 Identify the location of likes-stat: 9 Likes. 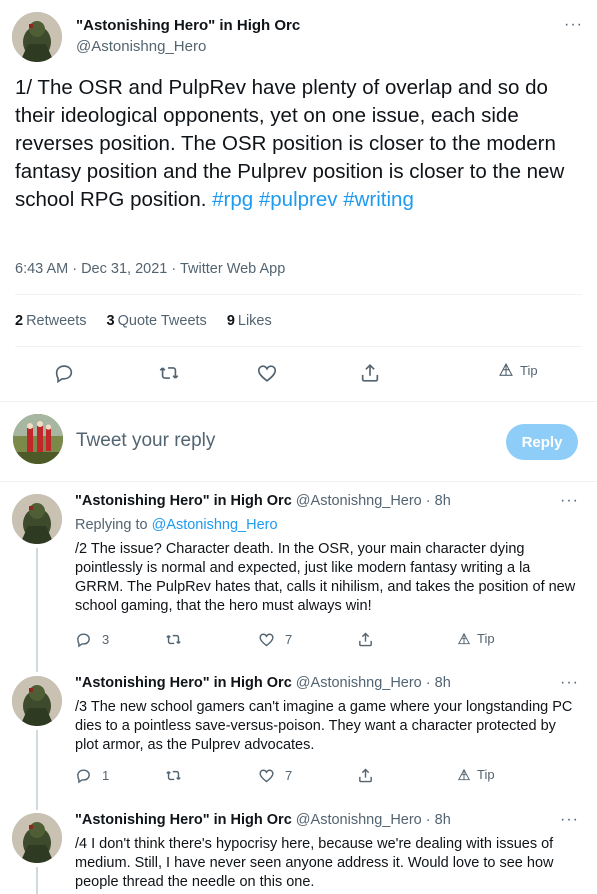
(249, 321).